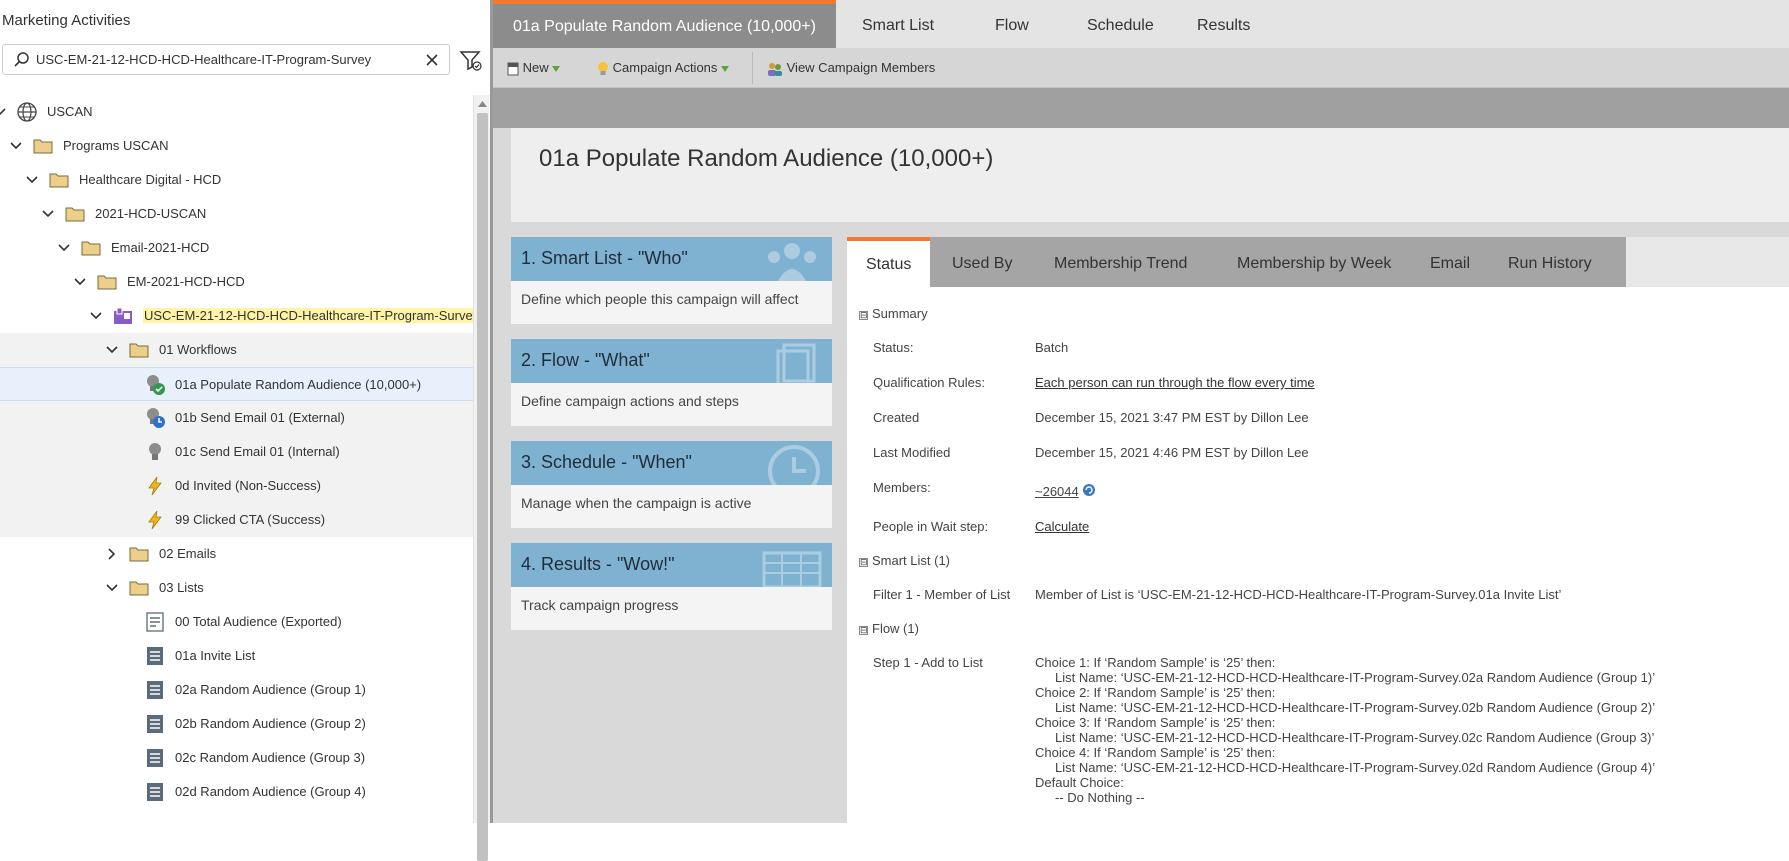 The image size is (1789, 861). I want to click on tree-item: 01b Send Email 01 (External), so click(236, 418).